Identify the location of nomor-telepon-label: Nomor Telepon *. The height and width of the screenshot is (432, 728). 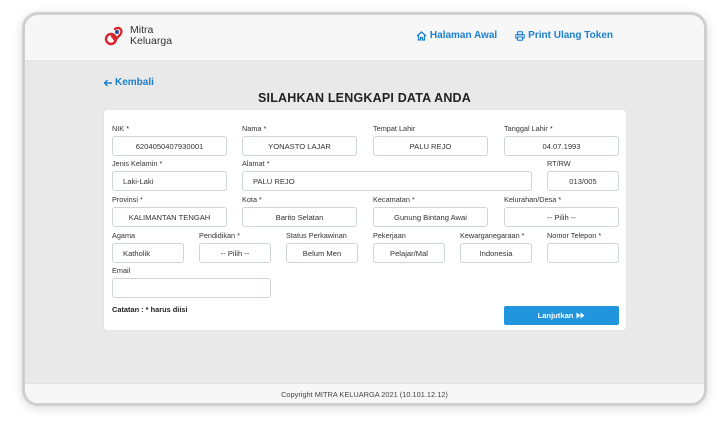
(574, 235).